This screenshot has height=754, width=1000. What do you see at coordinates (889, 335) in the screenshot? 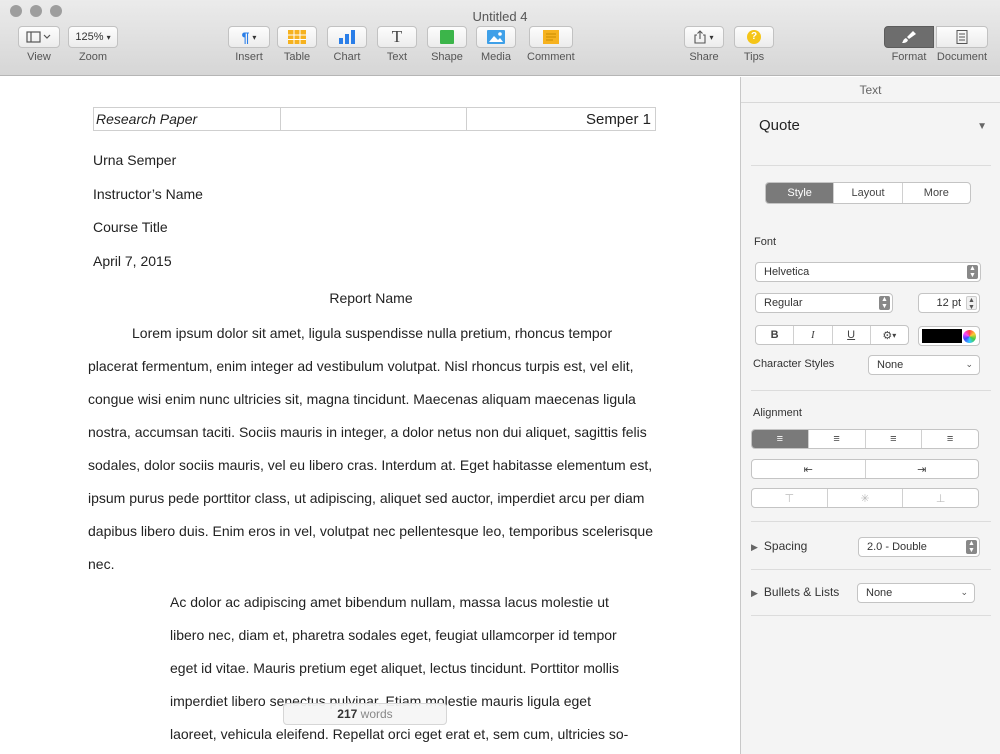
I see `text-options-button: ⚙ ▾` at bounding box center [889, 335].